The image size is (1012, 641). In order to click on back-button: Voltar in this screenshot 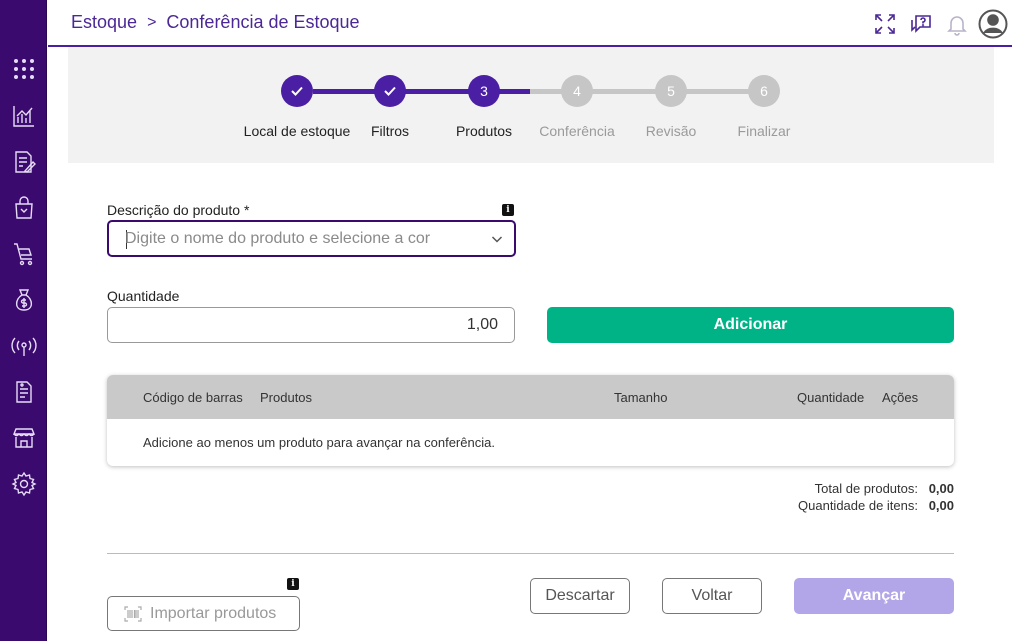, I will do `click(712, 596)`.